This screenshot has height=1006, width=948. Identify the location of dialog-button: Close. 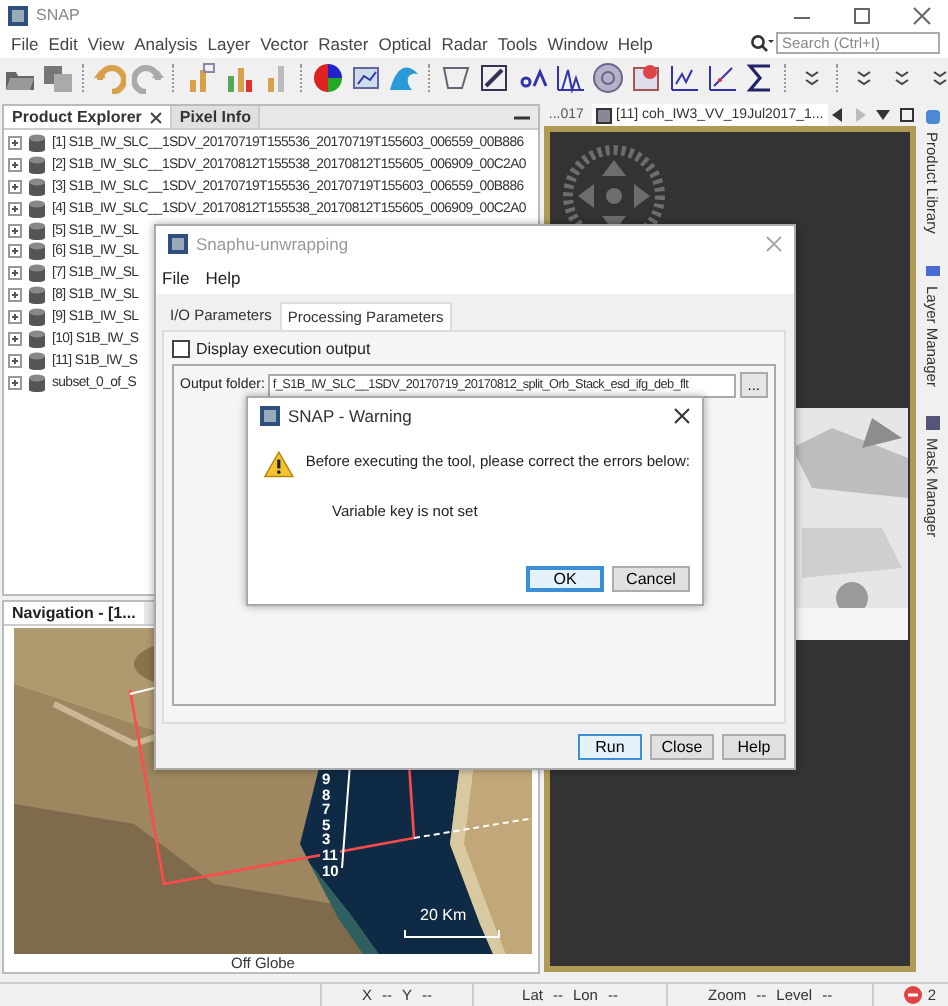
(682, 747).